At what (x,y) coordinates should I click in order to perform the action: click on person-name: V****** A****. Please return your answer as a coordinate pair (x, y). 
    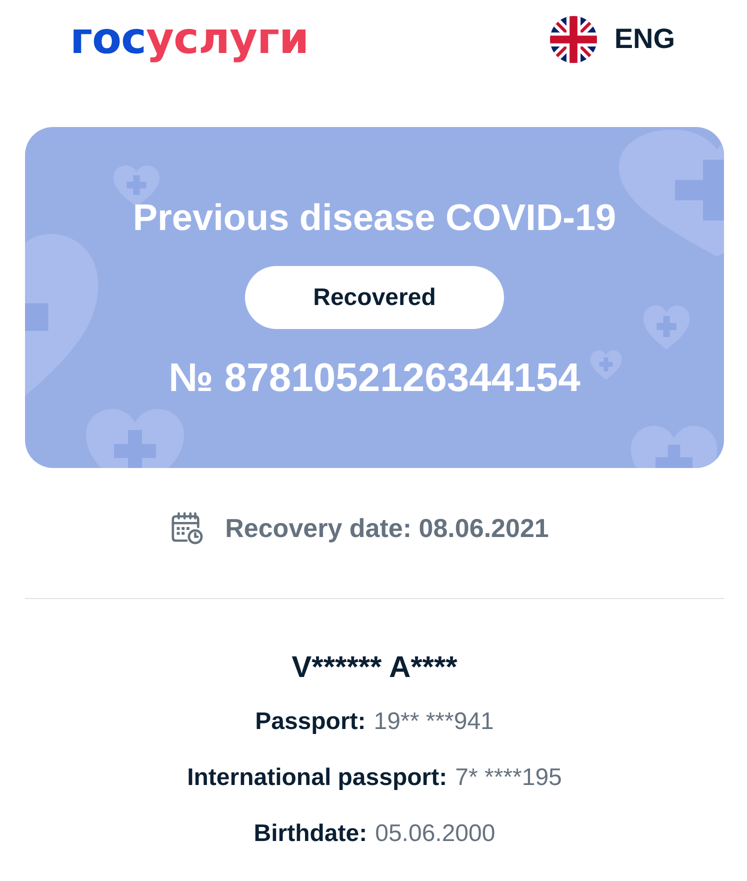
    Looking at the image, I should click on (375, 668).